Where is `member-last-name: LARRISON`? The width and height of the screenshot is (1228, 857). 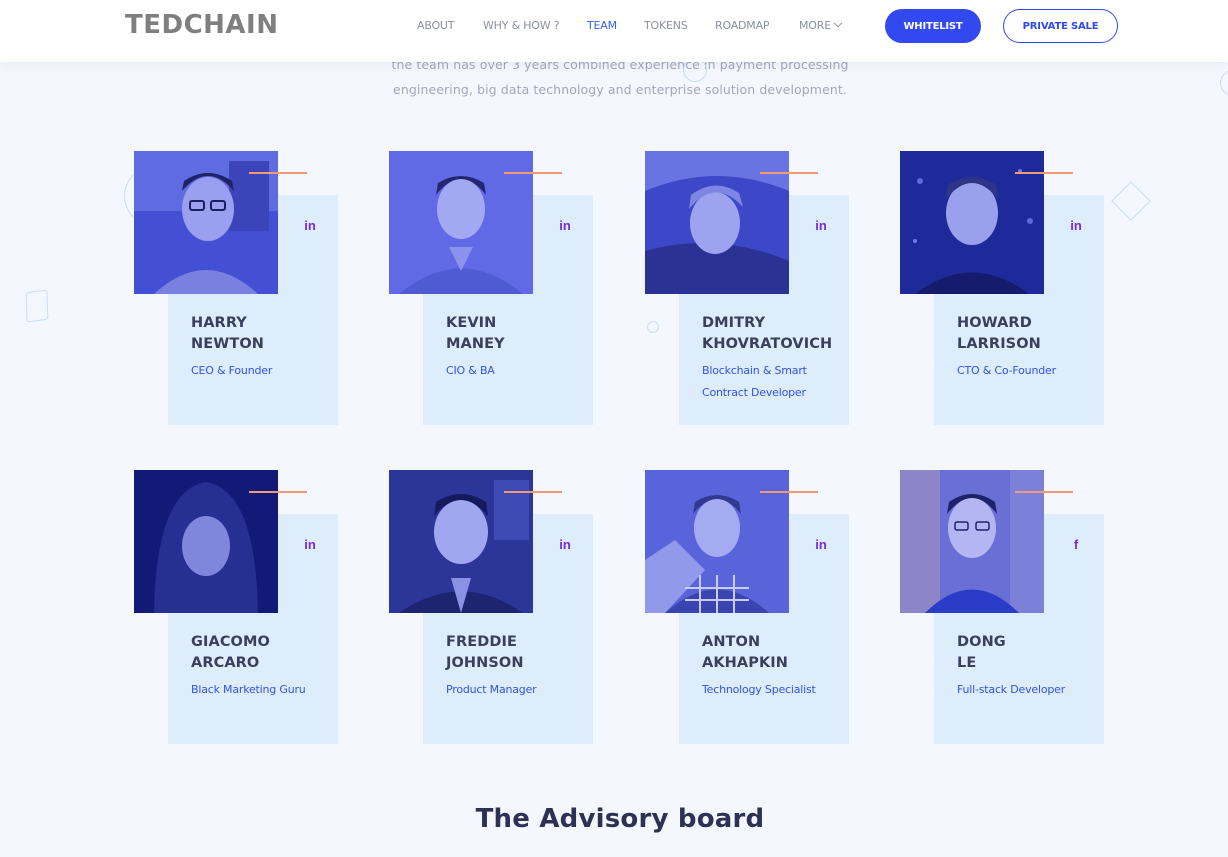
member-last-name: LARRISON is located at coordinates (999, 344).